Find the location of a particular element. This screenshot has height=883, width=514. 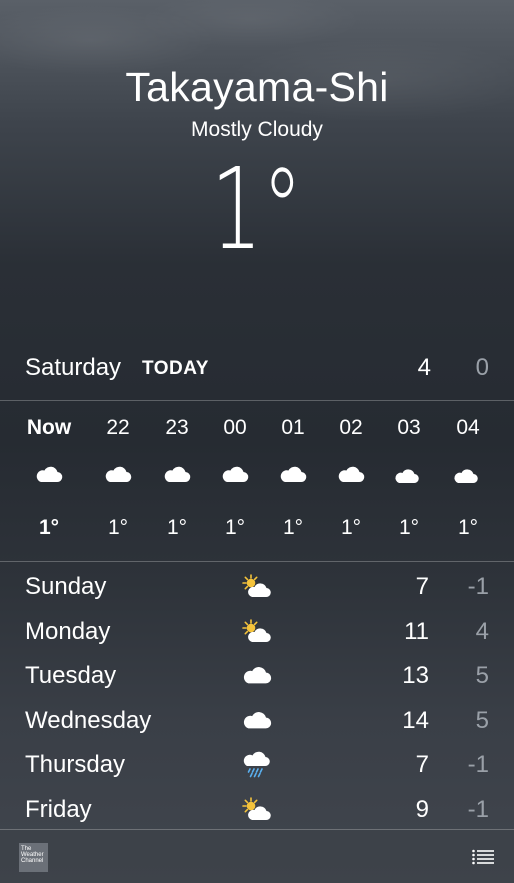

daily-row: Sunday 7 -1 is located at coordinates (257, 587).